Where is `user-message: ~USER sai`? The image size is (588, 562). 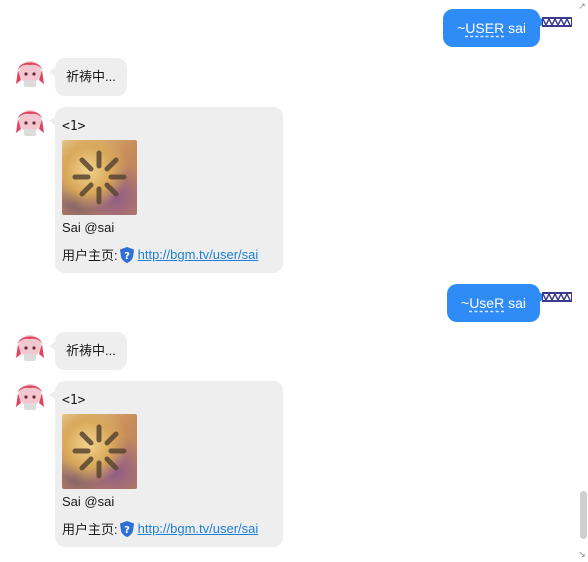 user-message: ~USER sai is located at coordinates (480, 28).